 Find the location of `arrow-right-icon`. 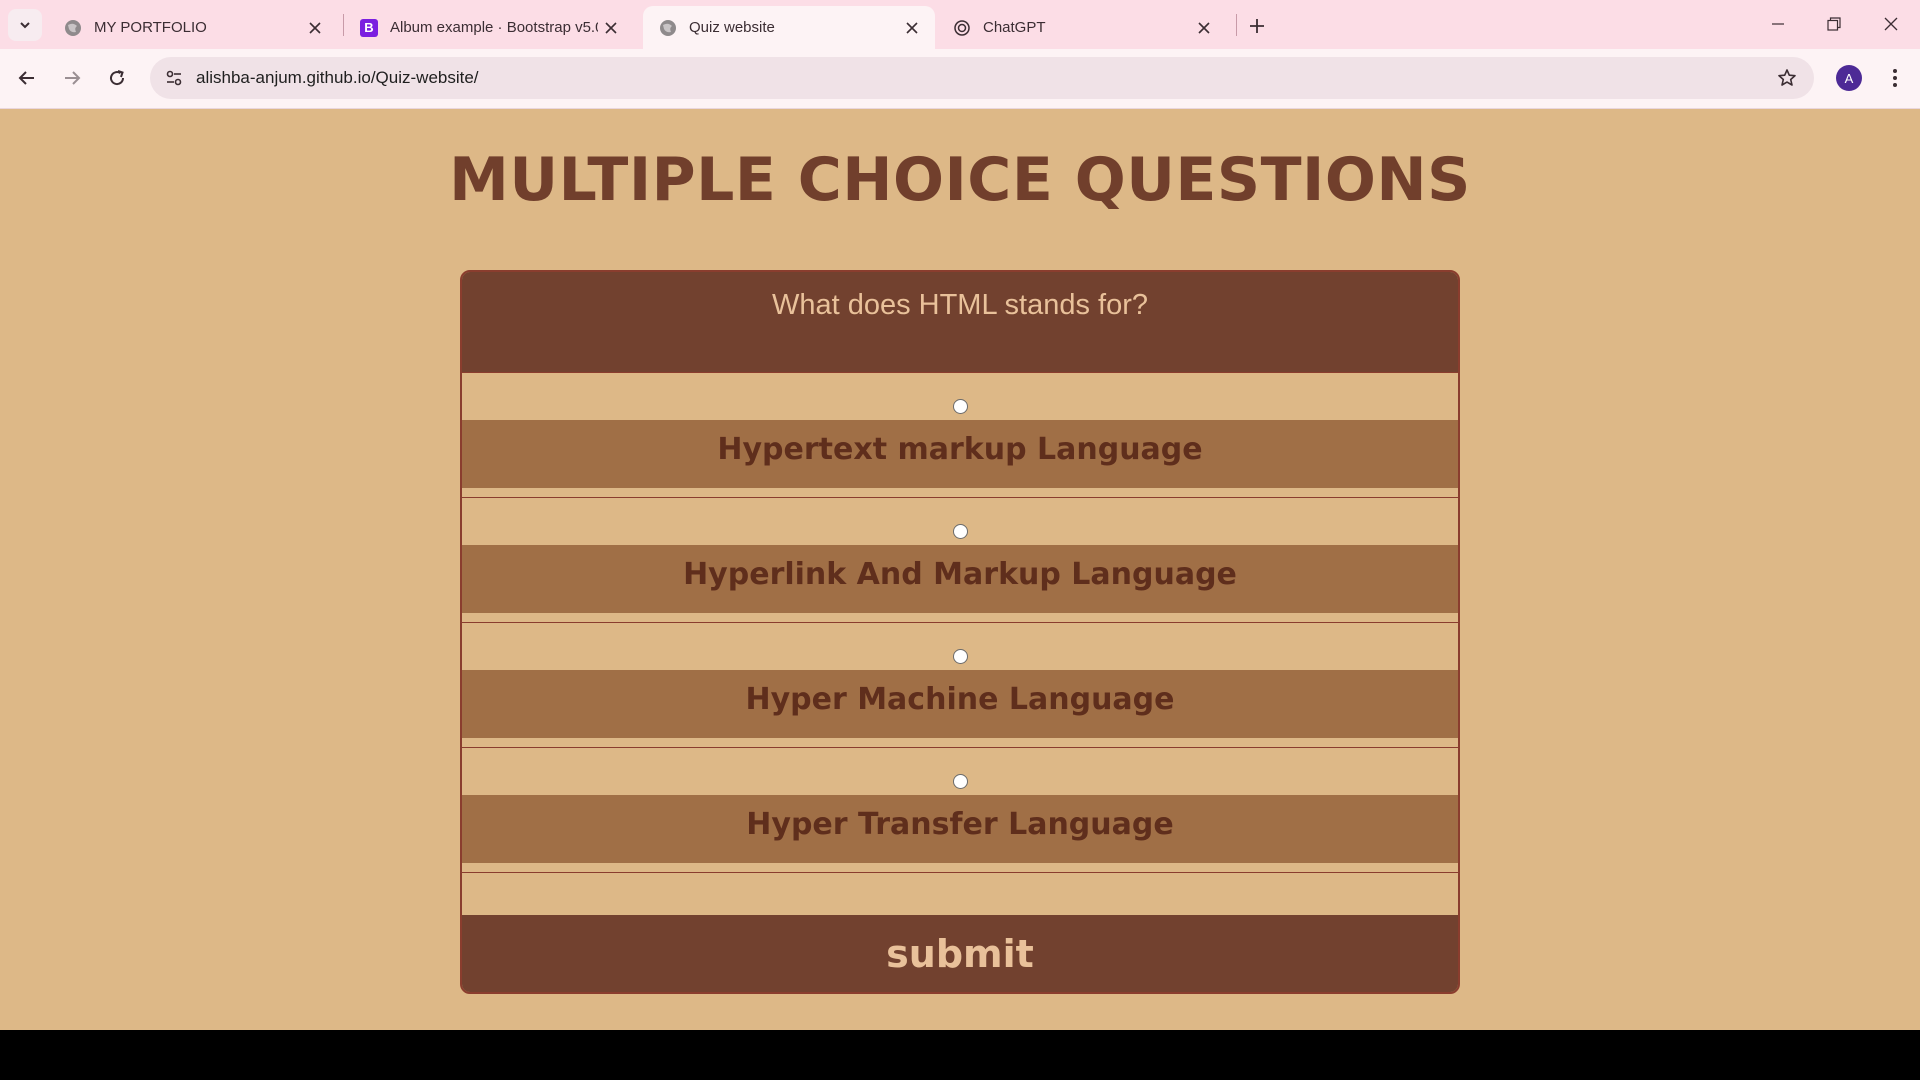

arrow-right-icon is located at coordinates (73, 78).